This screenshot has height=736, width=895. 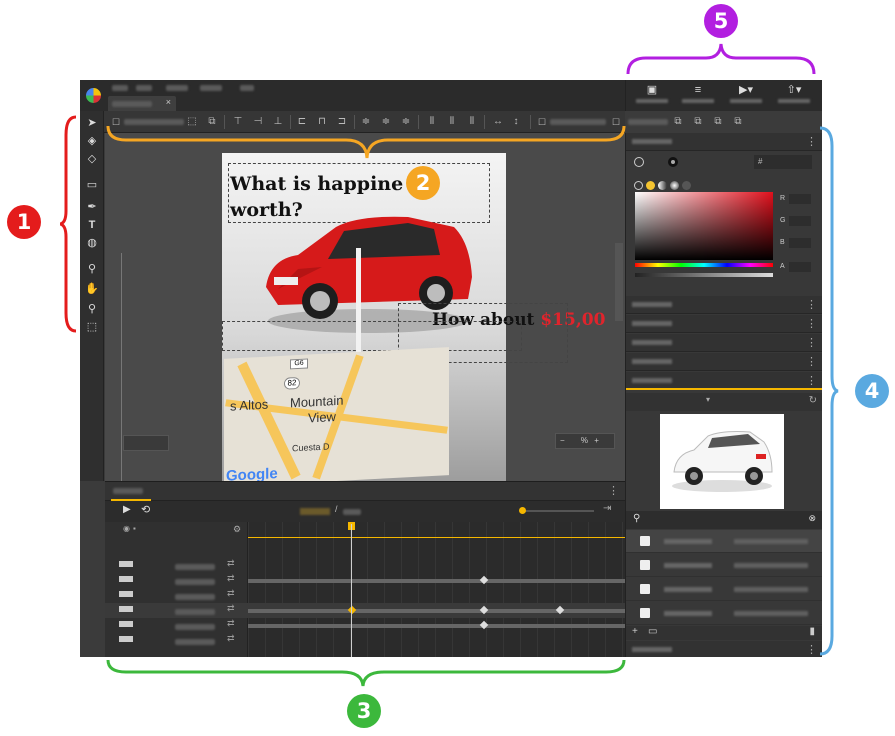 I want to click on text-align-icon: ≡, so click(x=698, y=90).